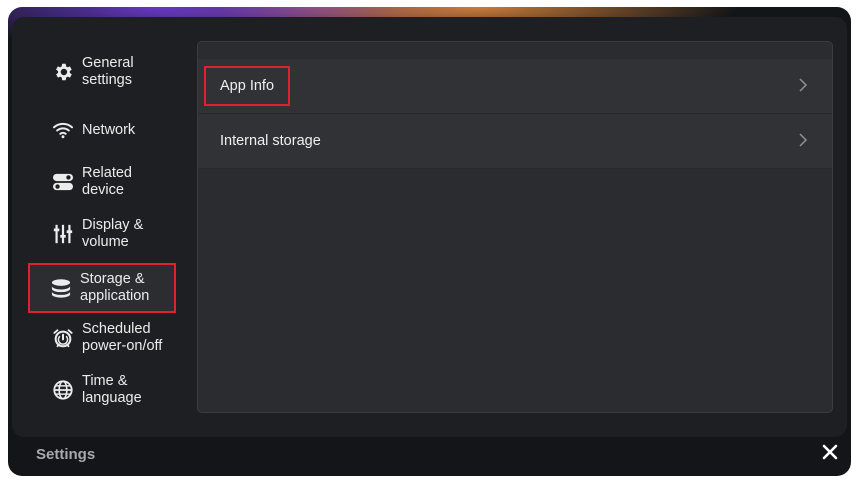 The height and width of the screenshot is (480, 857). Describe the element at coordinates (66, 454) in the screenshot. I see `footer-title: Settings` at that location.